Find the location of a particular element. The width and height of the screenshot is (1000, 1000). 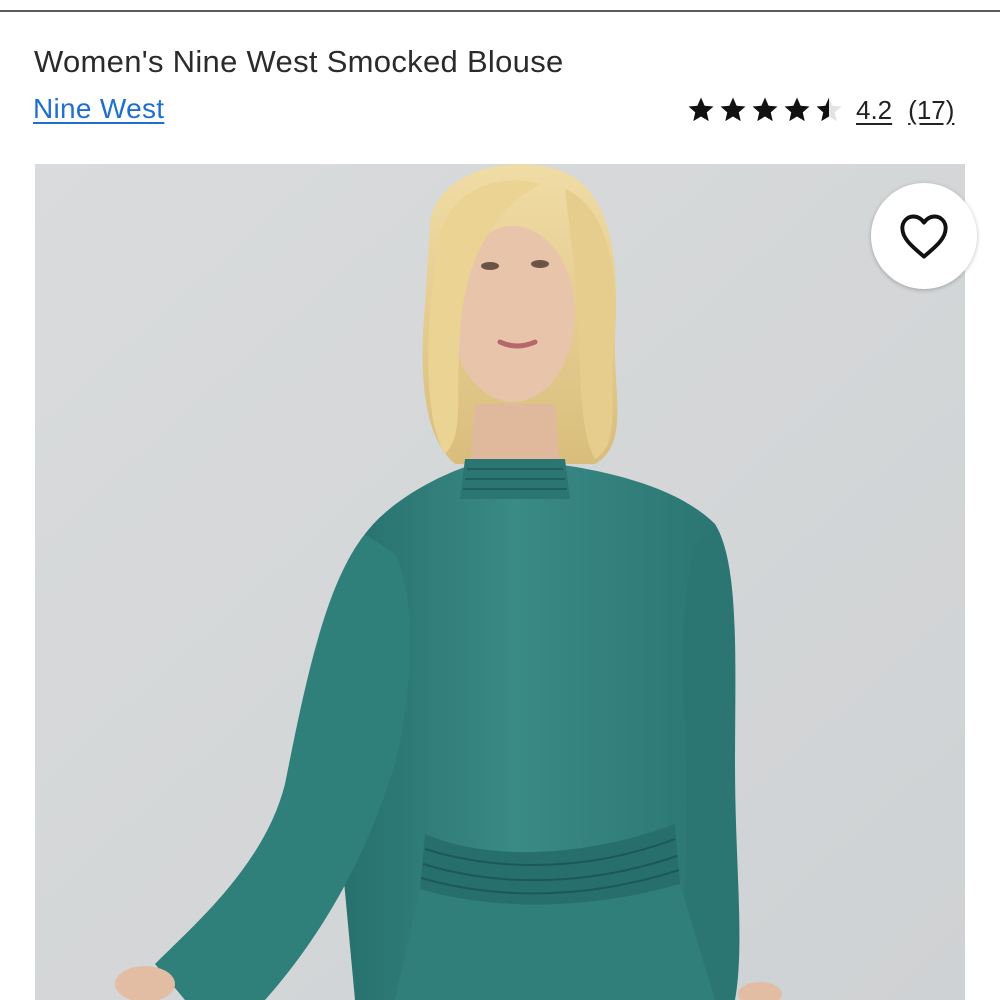

rating-summary: 4.2 (17) is located at coordinates (820, 110).